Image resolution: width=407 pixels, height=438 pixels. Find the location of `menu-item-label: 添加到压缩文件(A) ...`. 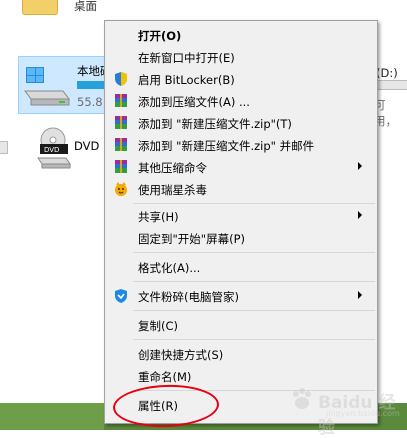

menu-item-label: 添加到压缩文件(A) ... is located at coordinates (194, 102).